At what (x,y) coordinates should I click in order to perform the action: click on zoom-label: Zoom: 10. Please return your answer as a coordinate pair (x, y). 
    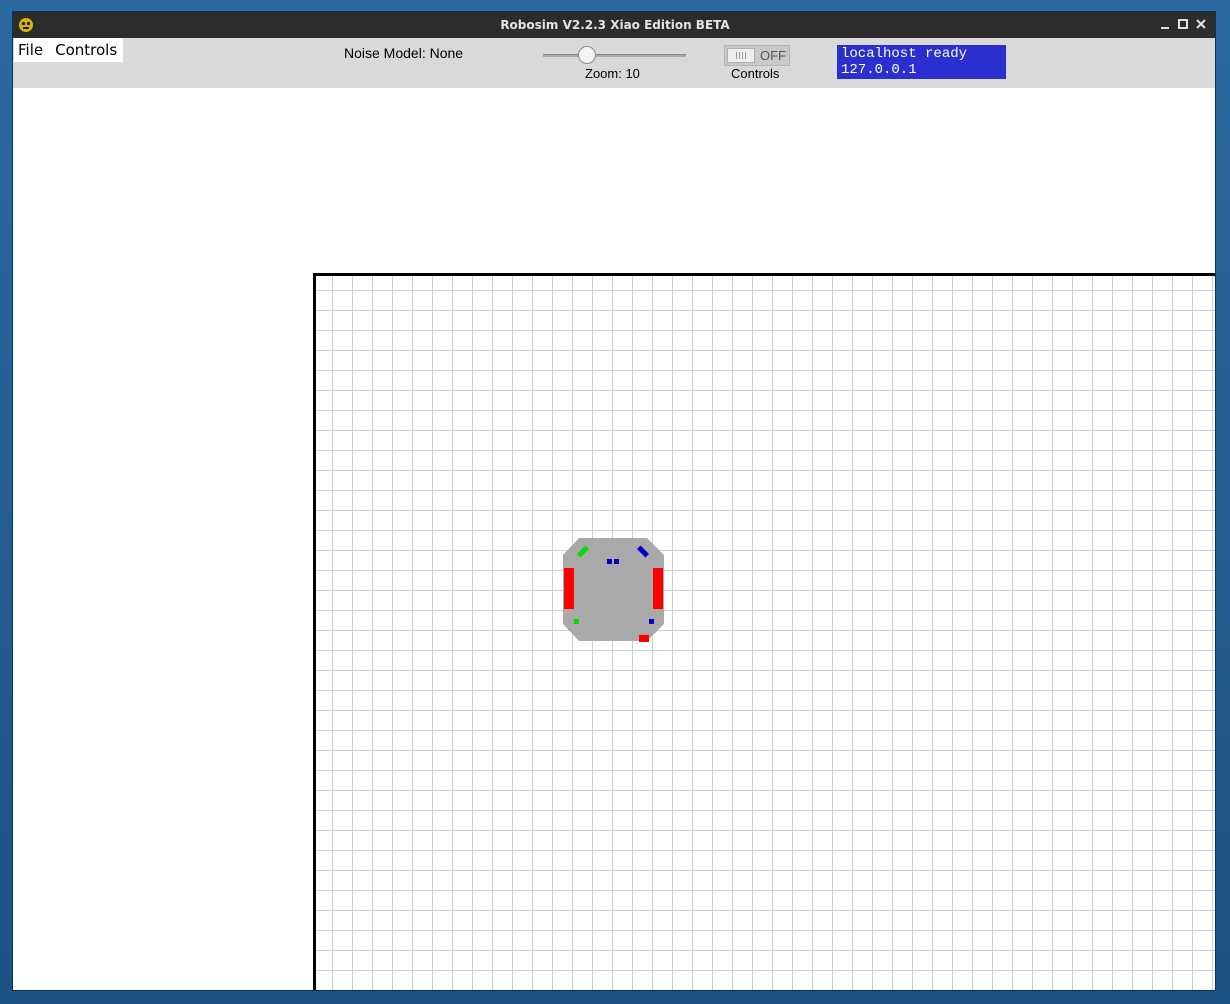
    Looking at the image, I should click on (612, 73).